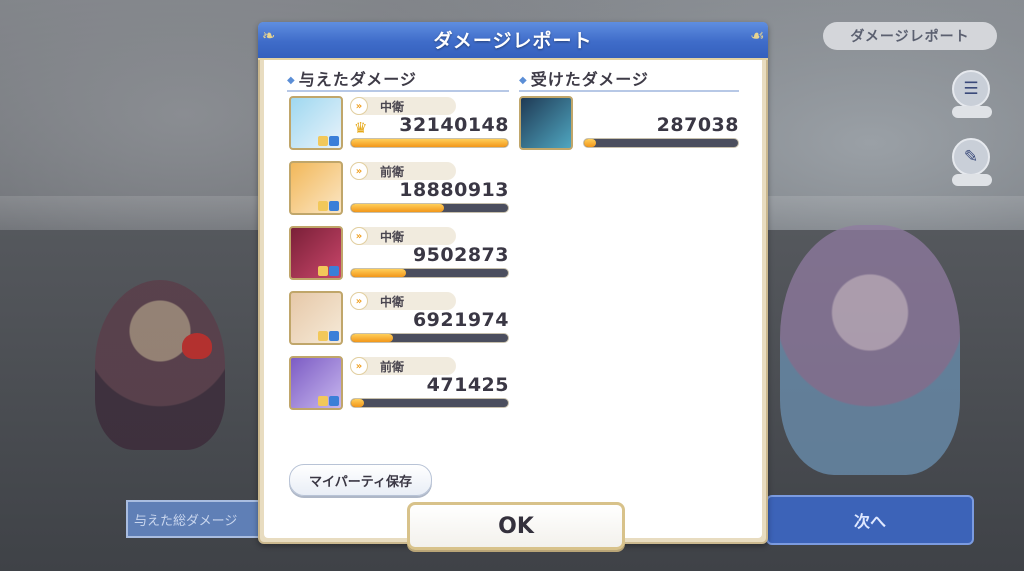 Image resolution: width=1024 pixels, height=571 pixels. I want to click on dialog-title: ダメージレポート, so click(513, 41).